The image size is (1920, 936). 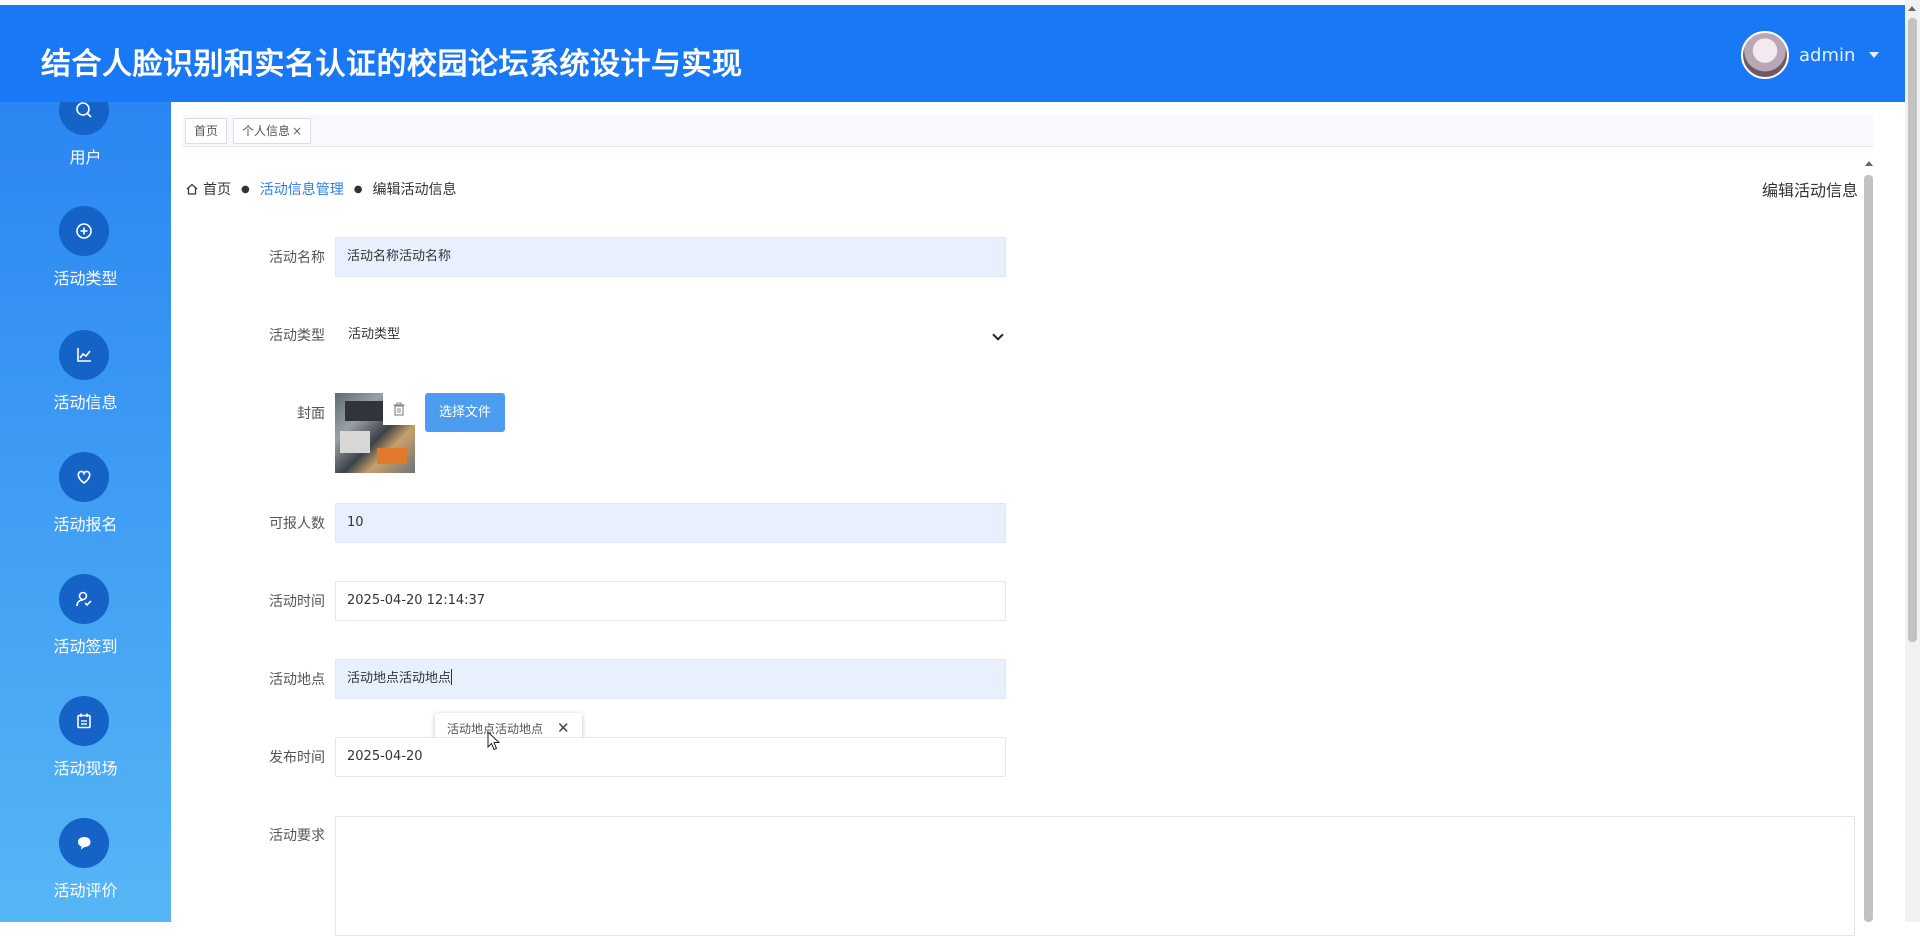 I want to click on requirement-textarea, so click(x=1095, y=876).